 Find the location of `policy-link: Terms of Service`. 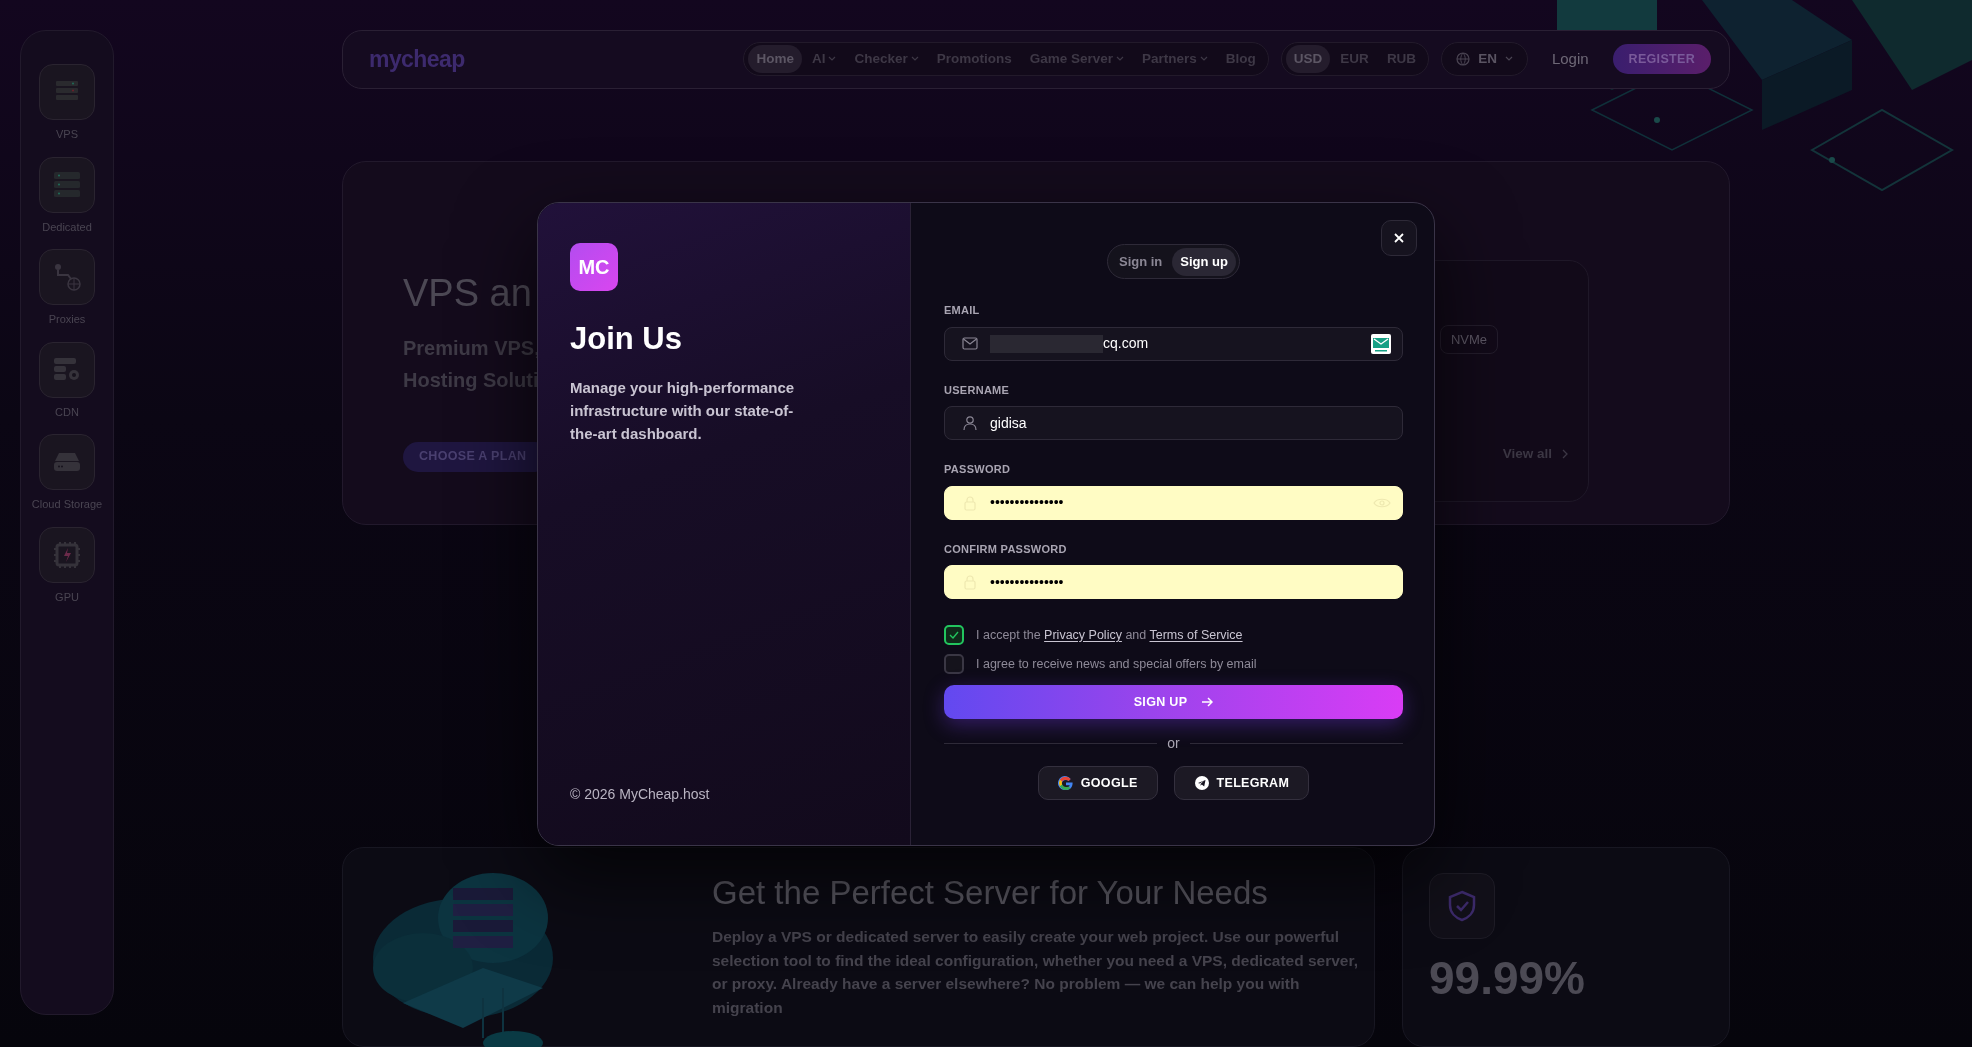

policy-link: Terms of Service is located at coordinates (1196, 634).